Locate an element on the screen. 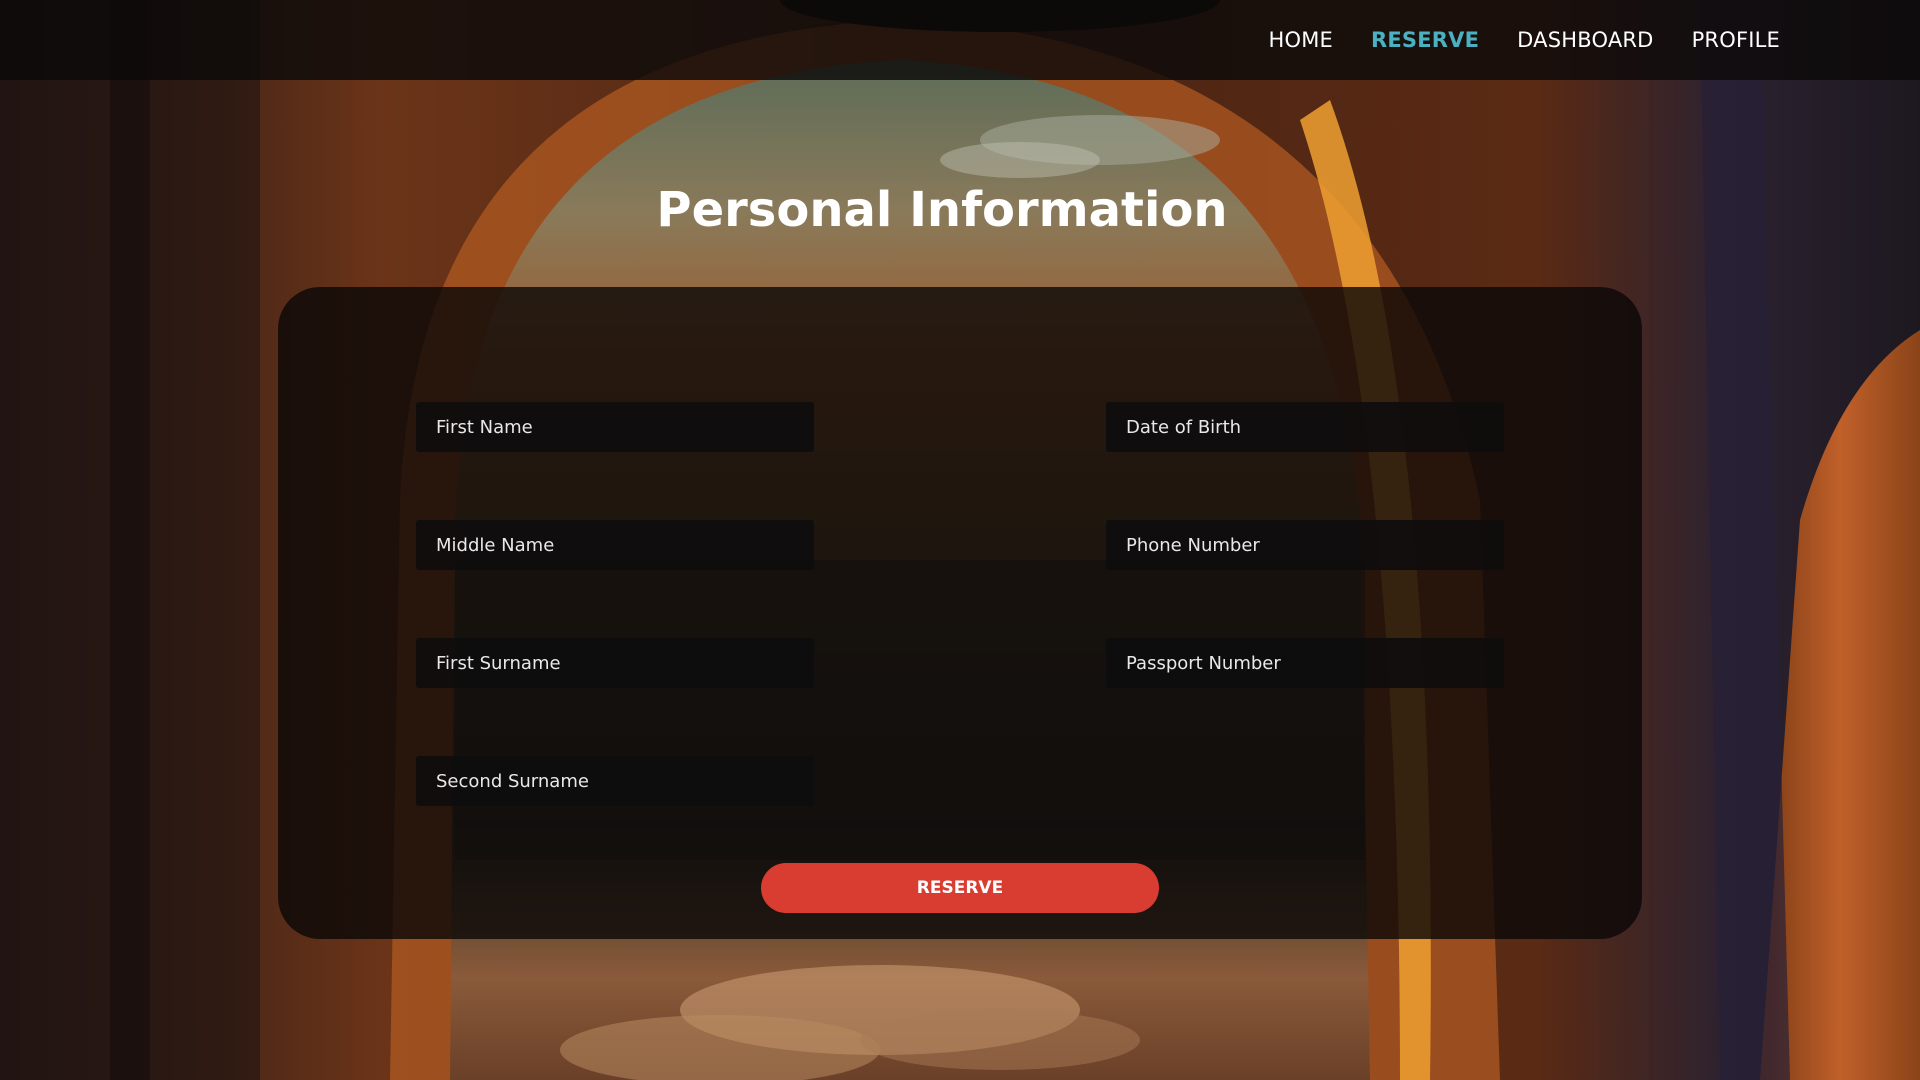  nav-profile: PROFILE is located at coordinates (1736, 40).